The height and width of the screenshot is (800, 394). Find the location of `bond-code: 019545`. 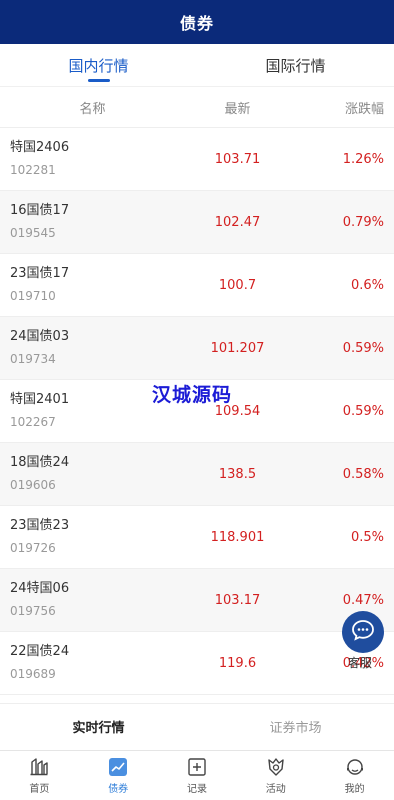

bond-code: 019545 is located at coordinates (33, 233).